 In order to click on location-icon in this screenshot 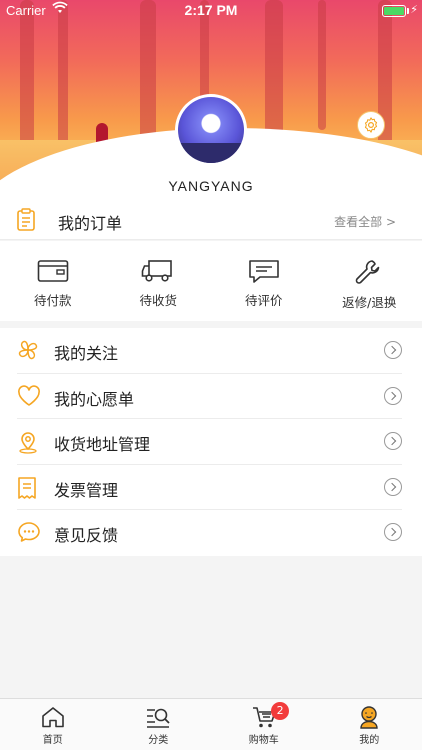, I will do `click(28, 444)`.